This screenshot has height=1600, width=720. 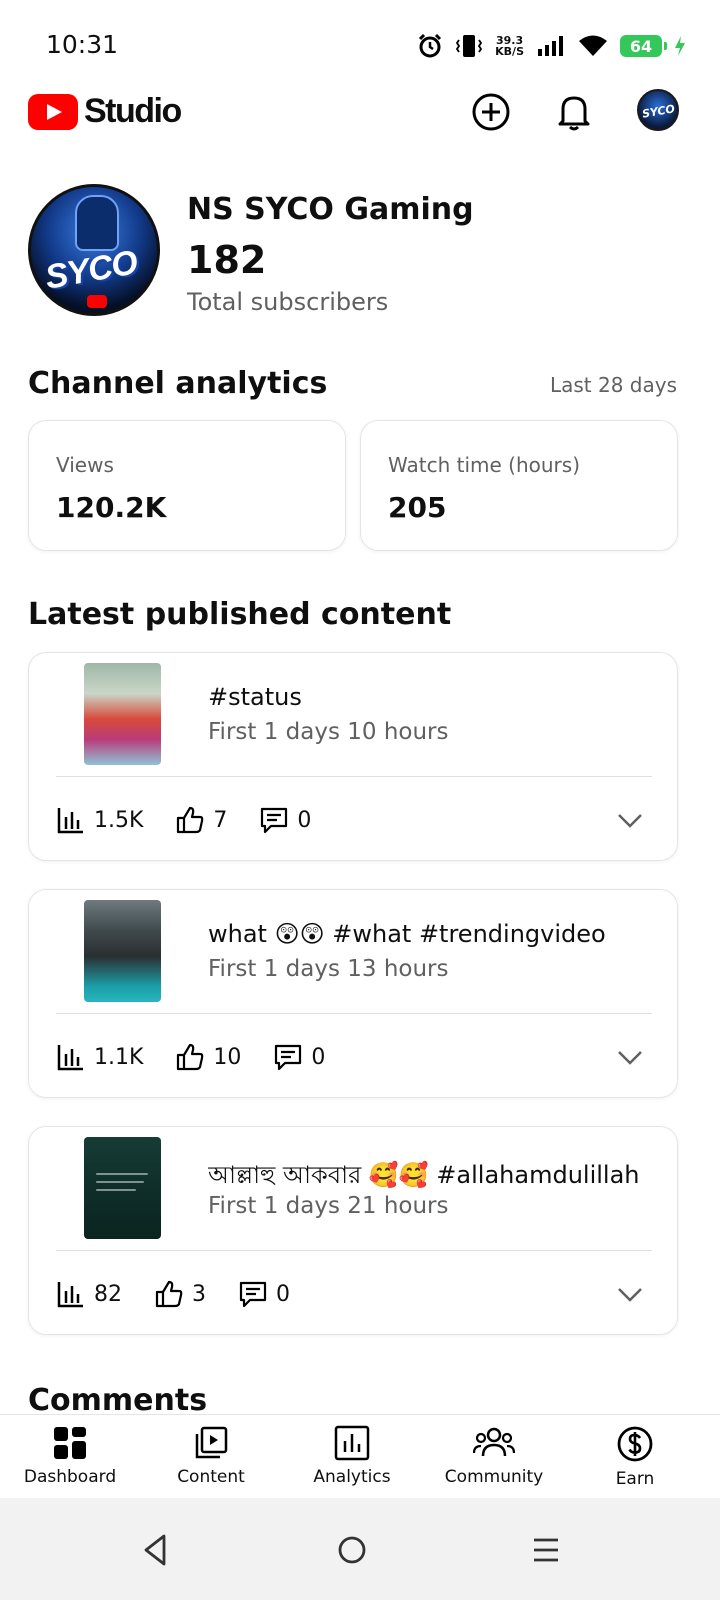 What do you see at coordinates (118, 1400) in the screenshot?
I see `comments-section-title: Comments` at bounding box center [118, 1400].